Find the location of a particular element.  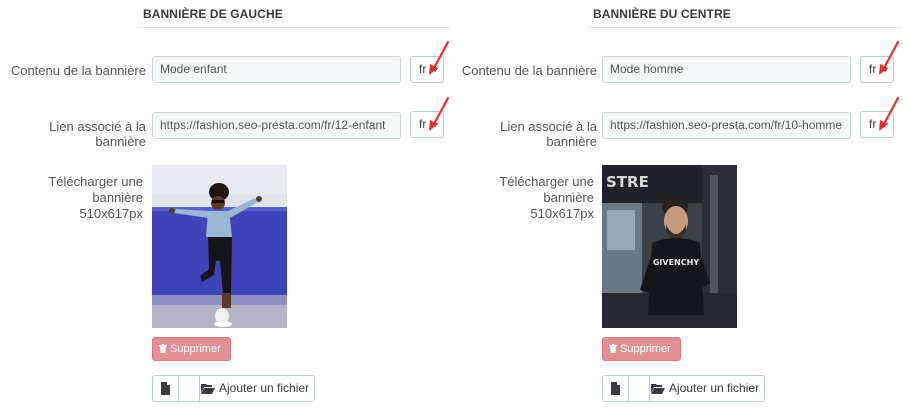

content-input: Mode homme is located at coordinates (726, 69).